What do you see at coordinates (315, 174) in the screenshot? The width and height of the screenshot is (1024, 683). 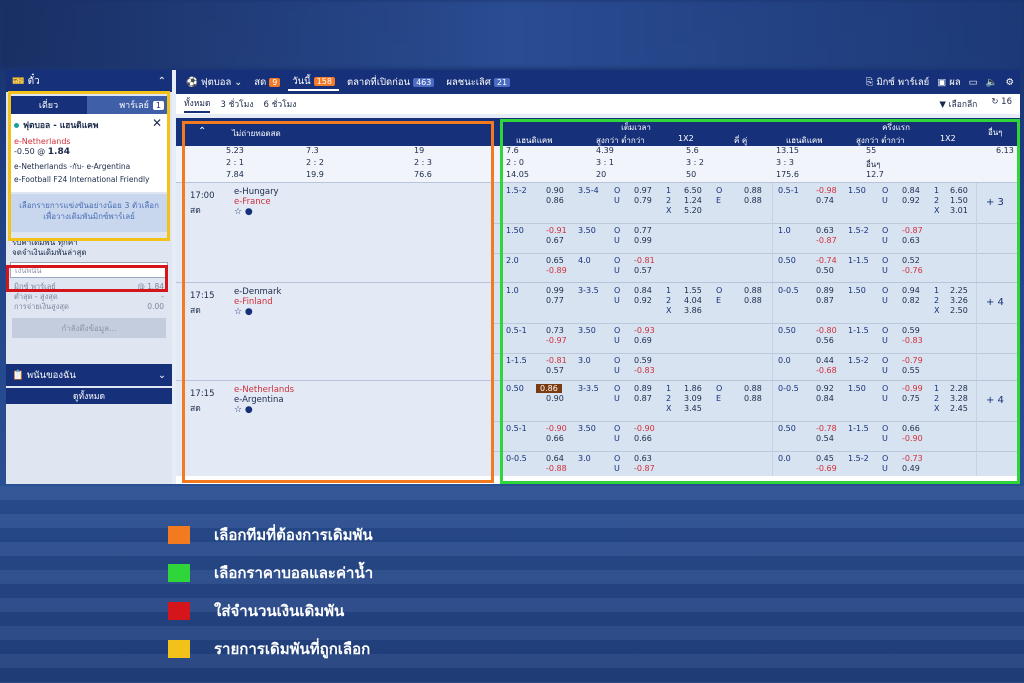 I see `score-odds: 19.9` at bounding box center [315, 174].